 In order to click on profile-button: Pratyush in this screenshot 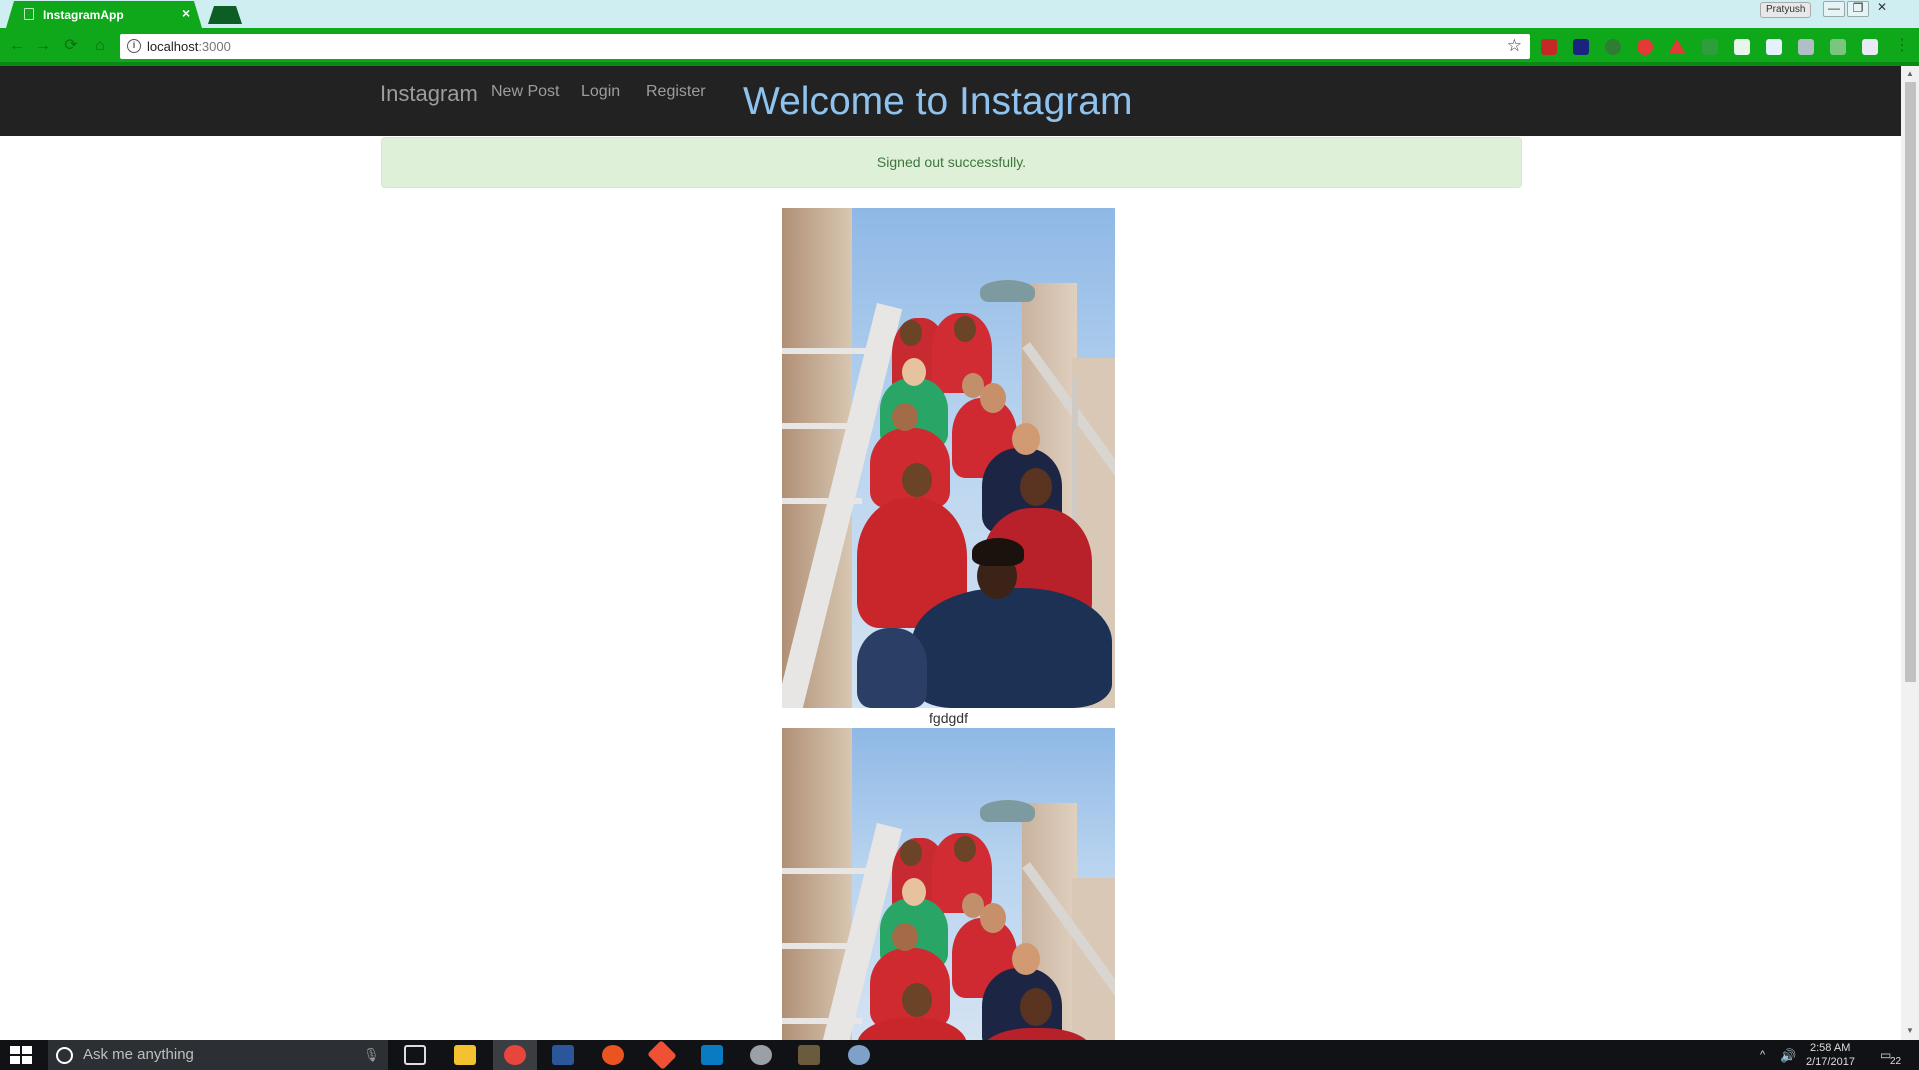, I will do `click(1786, 10)`.